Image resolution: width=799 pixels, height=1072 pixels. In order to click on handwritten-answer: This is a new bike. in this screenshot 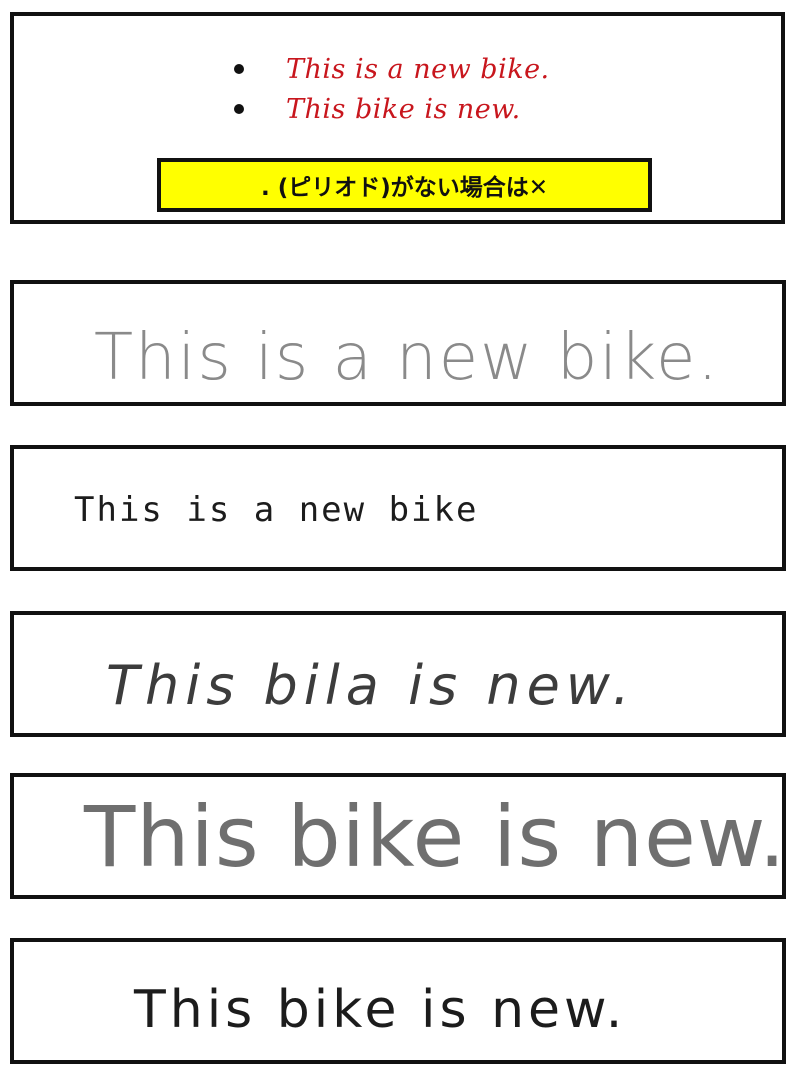, I will do `click(407, 358)`.